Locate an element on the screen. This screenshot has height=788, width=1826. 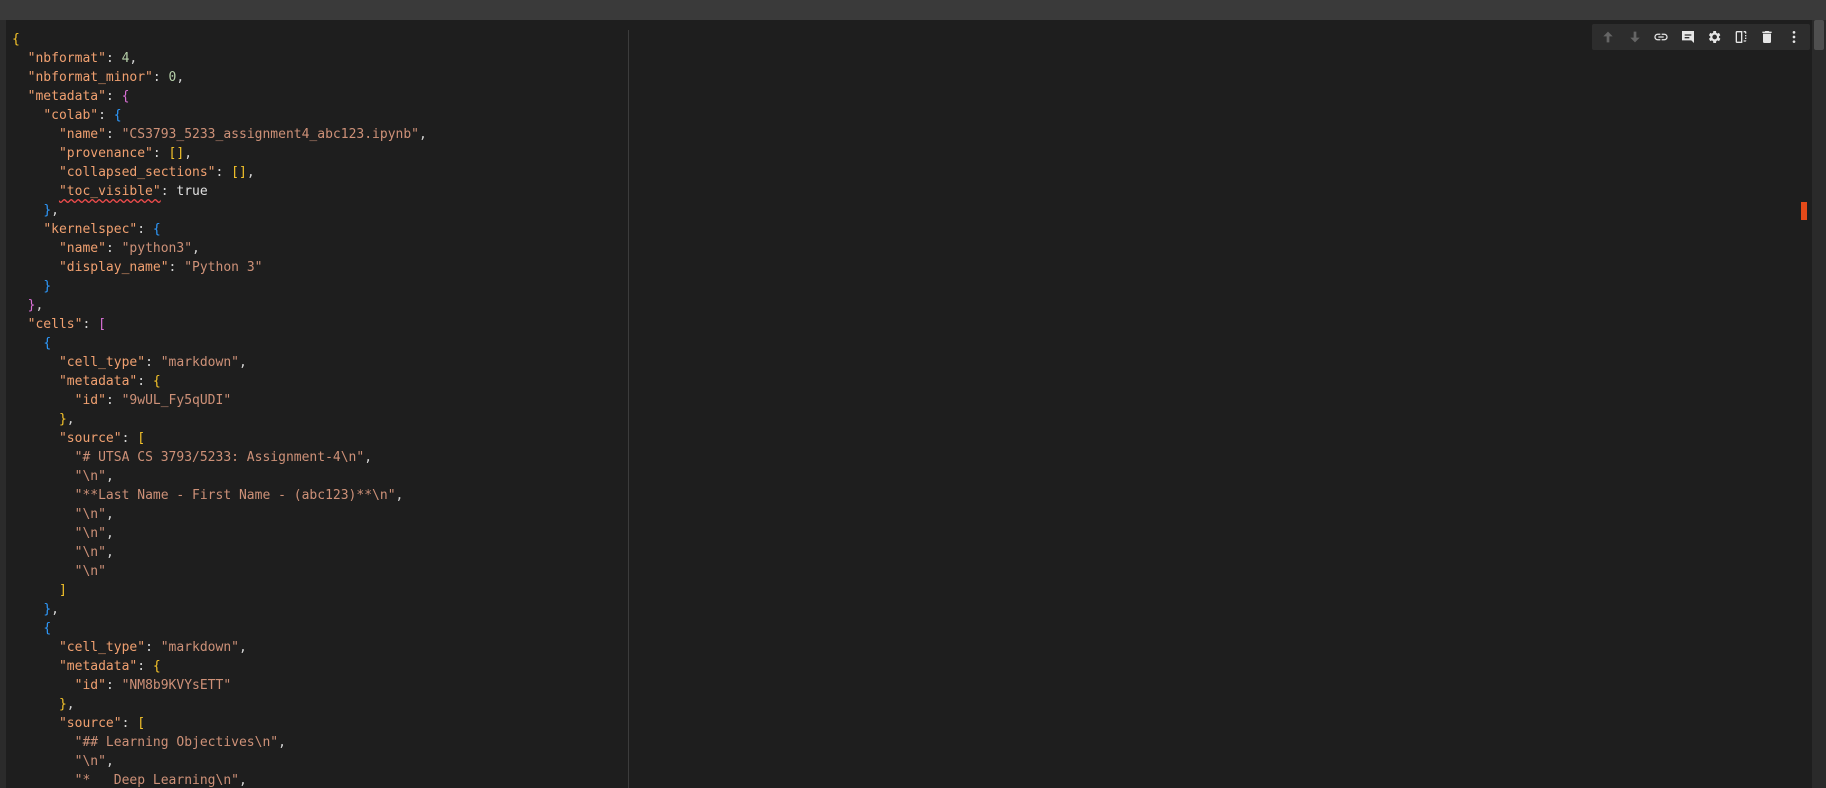
code-line: "id": "9wUL_Fy5qUDI" is located at coordinates (219, 400).